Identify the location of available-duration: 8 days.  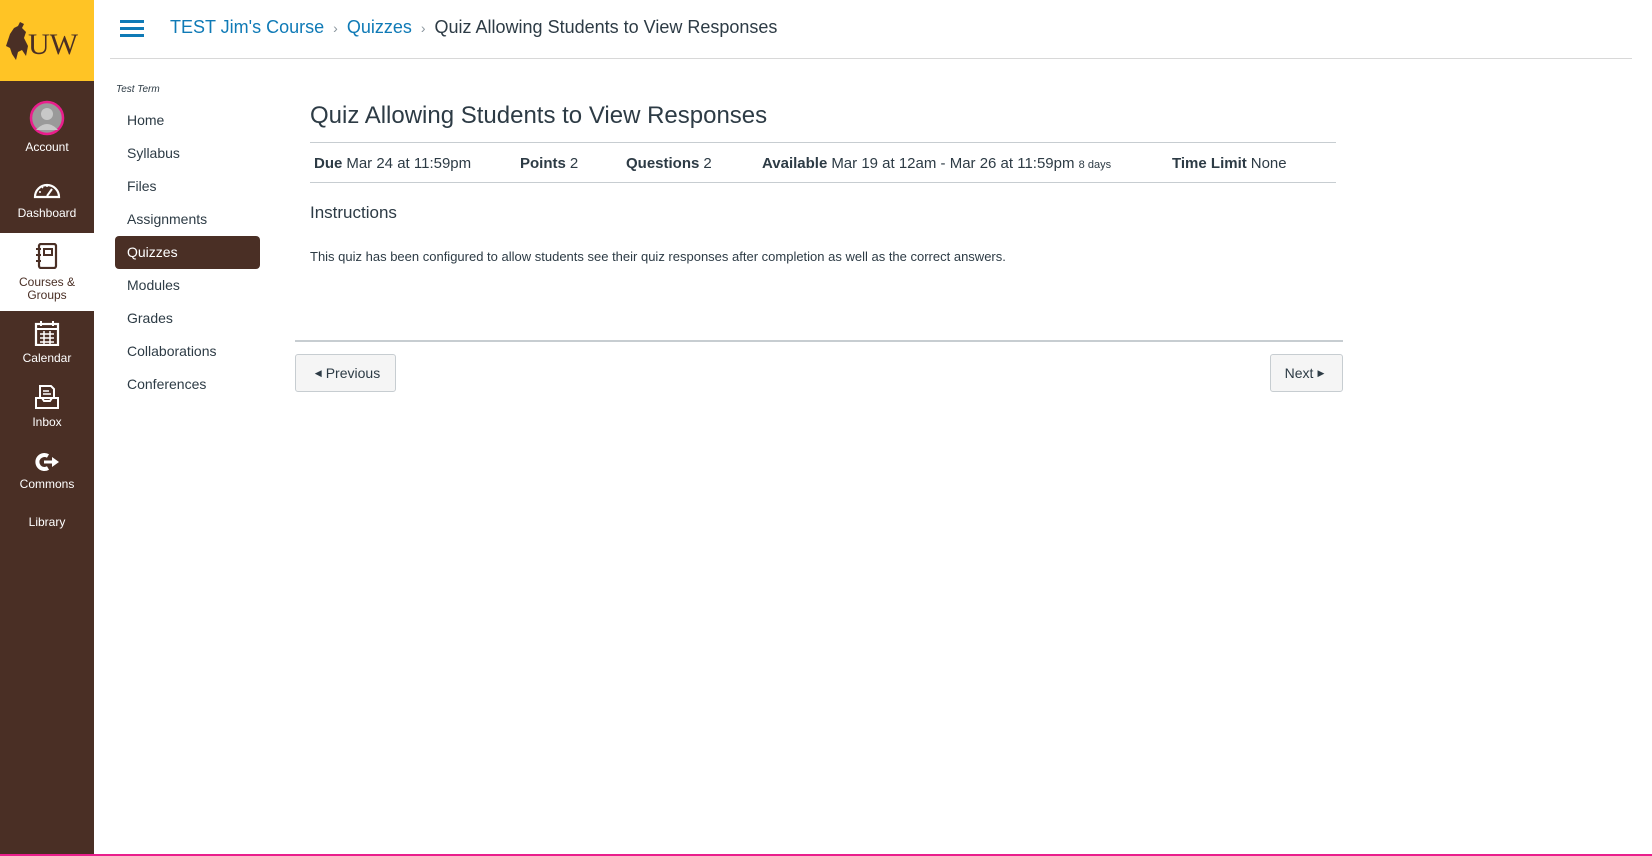
(1095, 165).